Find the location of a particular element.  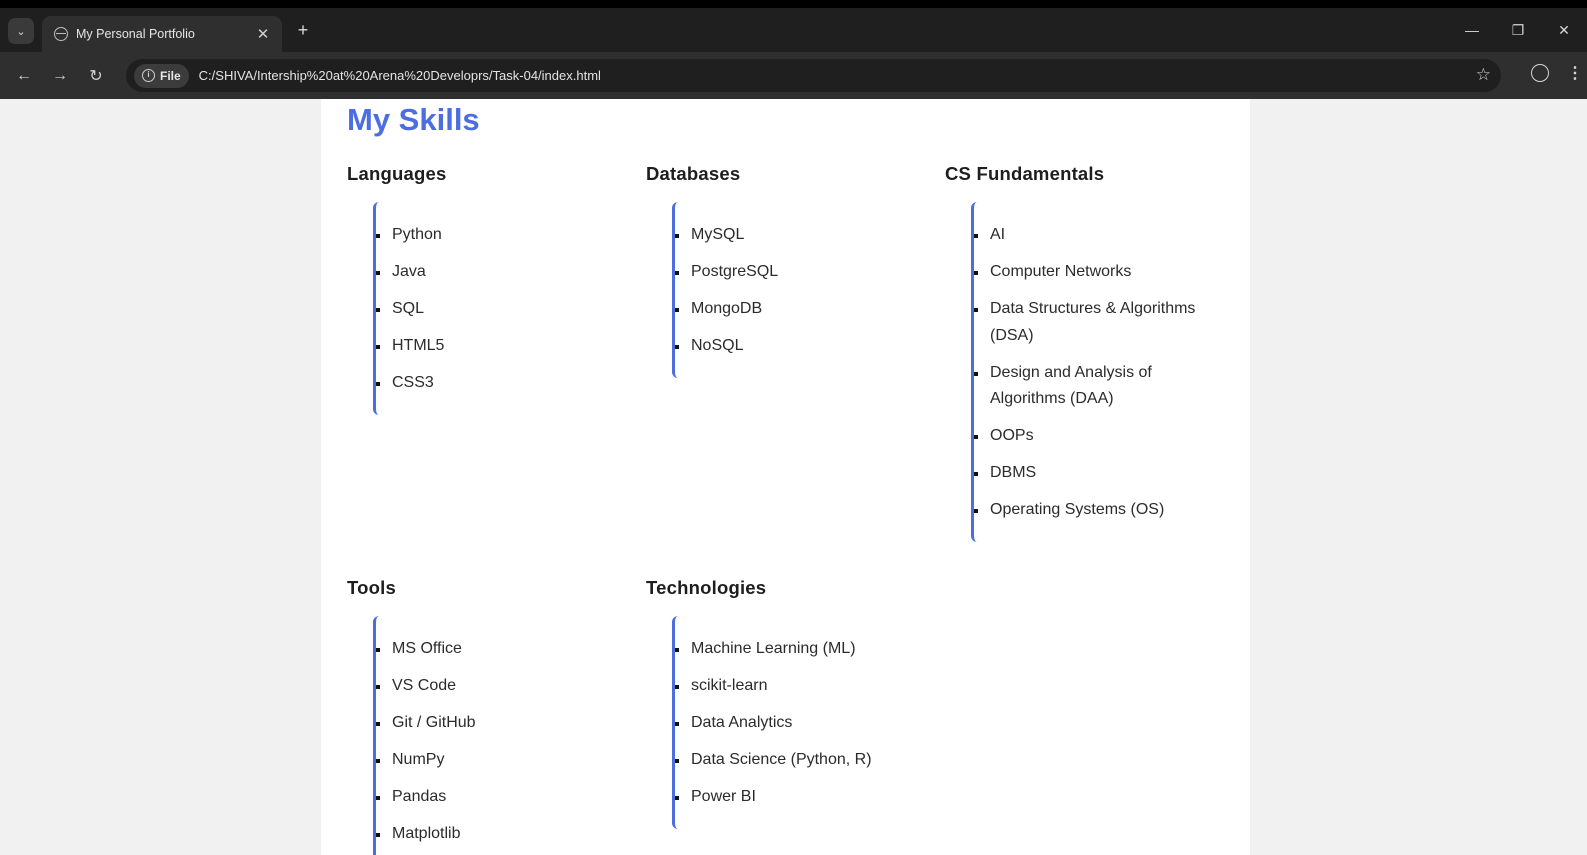

skill-list: Python Java SQL HTML5 CSS3 is located at coordinates (488, 308).